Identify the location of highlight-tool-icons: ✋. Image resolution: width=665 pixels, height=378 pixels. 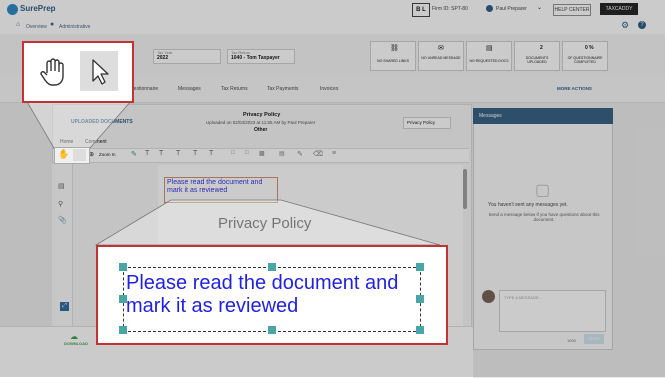
(72, 155).